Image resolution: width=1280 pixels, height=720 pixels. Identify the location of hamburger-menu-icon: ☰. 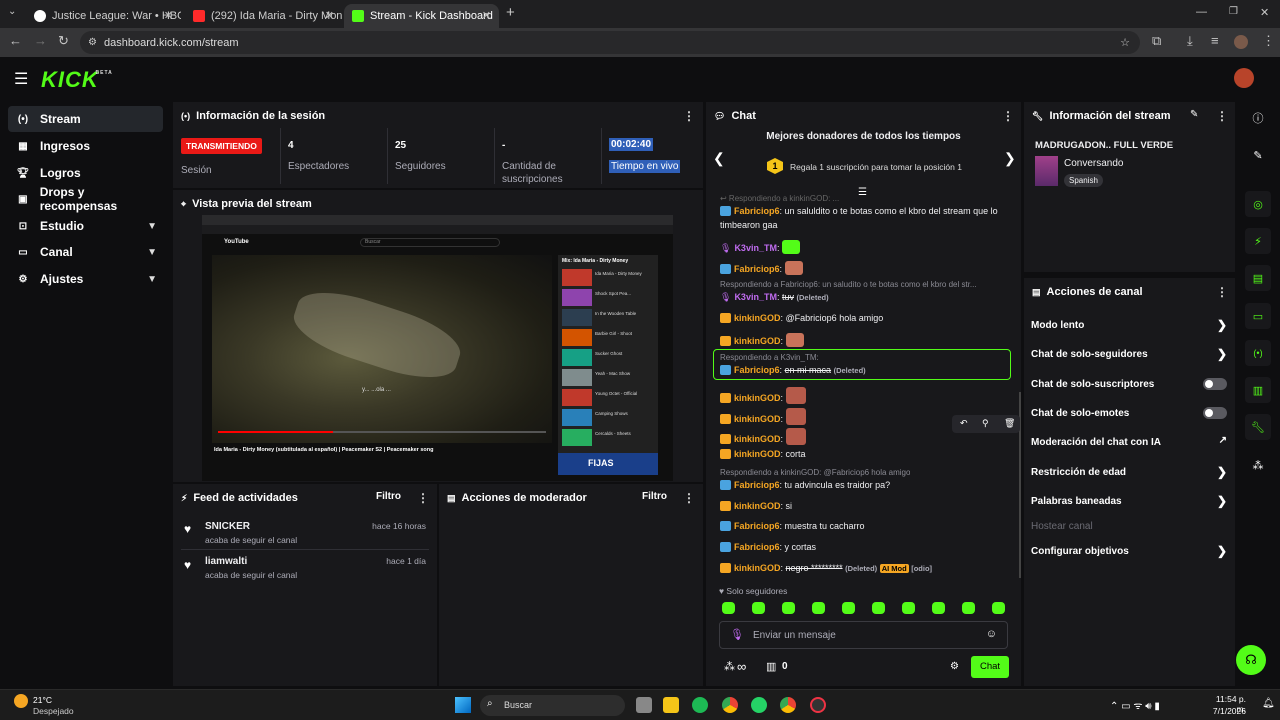
(21, 79).